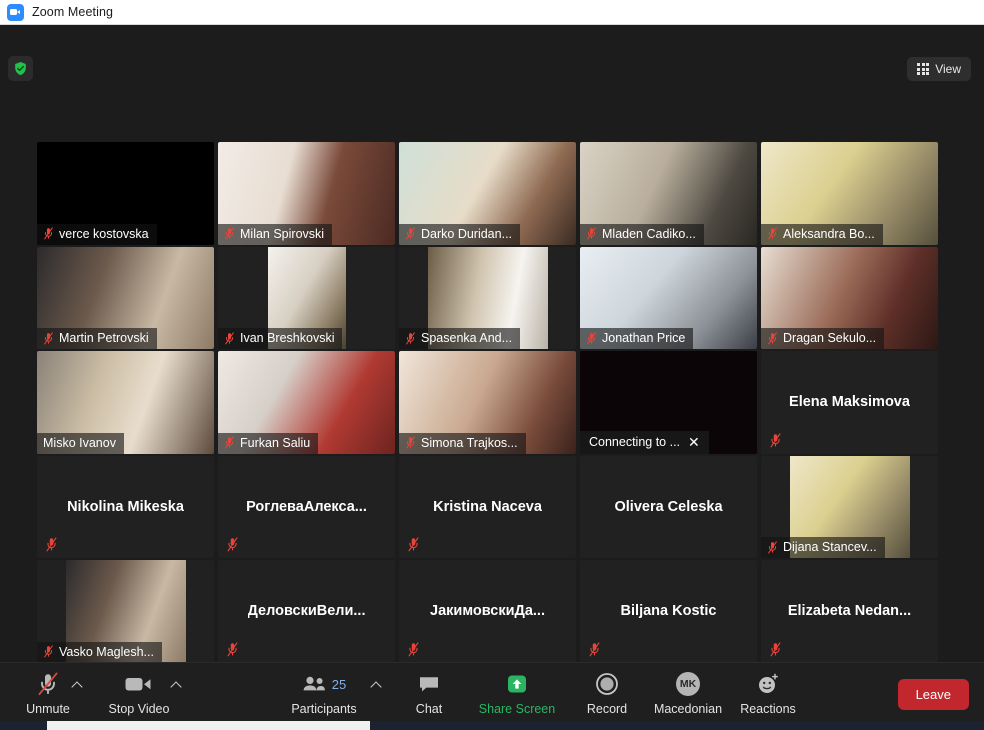  I want to click on participant-name: Nikolina Mikeska, so click(125, 506).